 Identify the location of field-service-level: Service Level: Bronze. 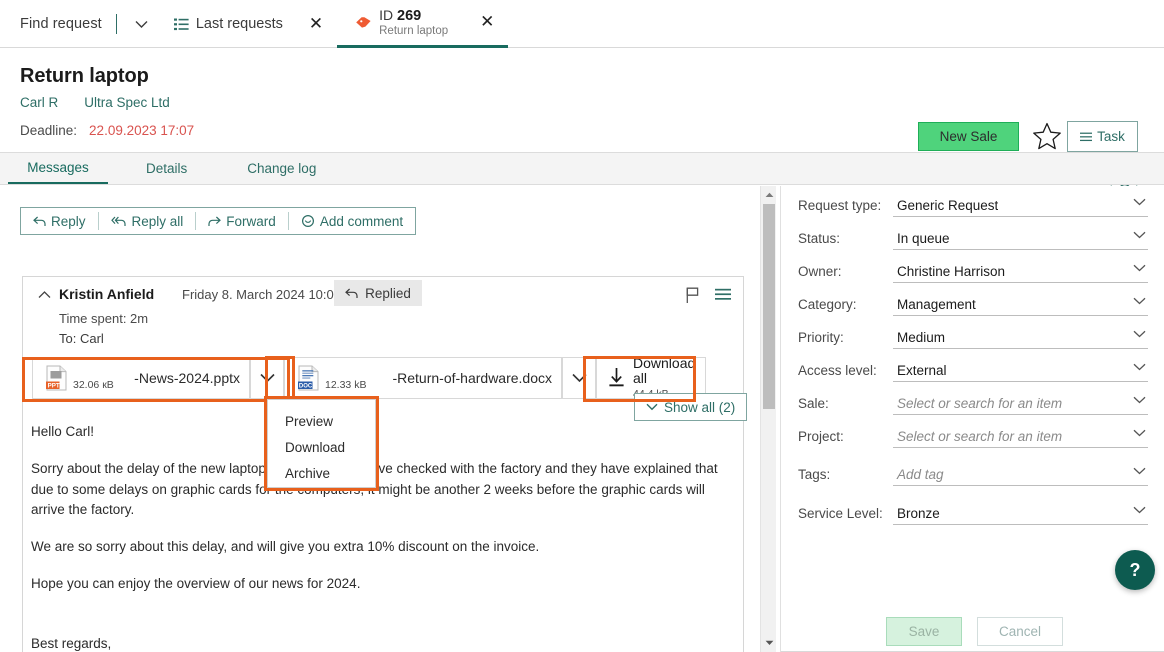
(973, 512).